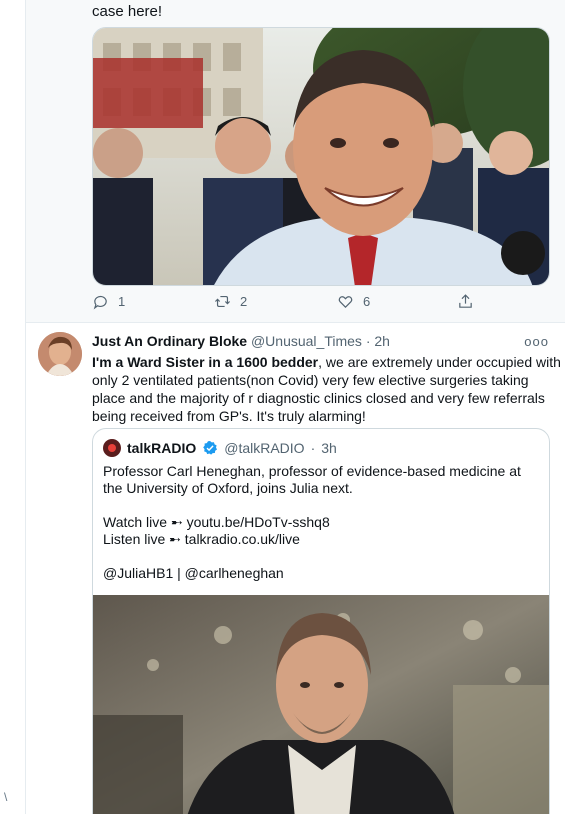 This screenshot has width=571, height=814. What do you see at coordinates (536, 341) in the screenshot?
I see `more-options-icon: ooo` at bounding box center [536, 341].